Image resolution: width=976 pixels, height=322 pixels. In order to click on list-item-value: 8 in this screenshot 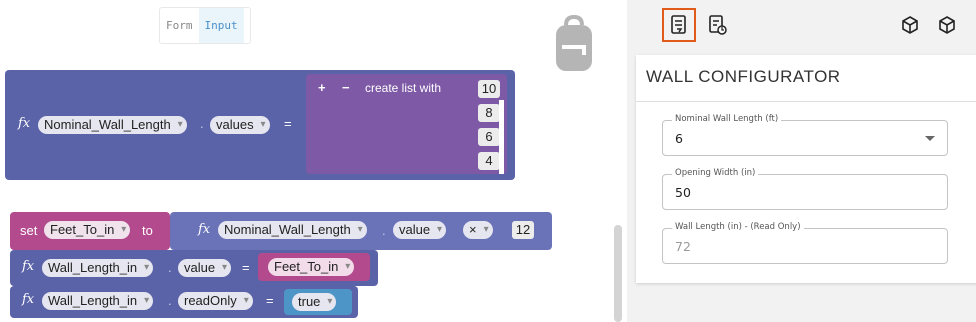, I will do `click(489, 113)`.